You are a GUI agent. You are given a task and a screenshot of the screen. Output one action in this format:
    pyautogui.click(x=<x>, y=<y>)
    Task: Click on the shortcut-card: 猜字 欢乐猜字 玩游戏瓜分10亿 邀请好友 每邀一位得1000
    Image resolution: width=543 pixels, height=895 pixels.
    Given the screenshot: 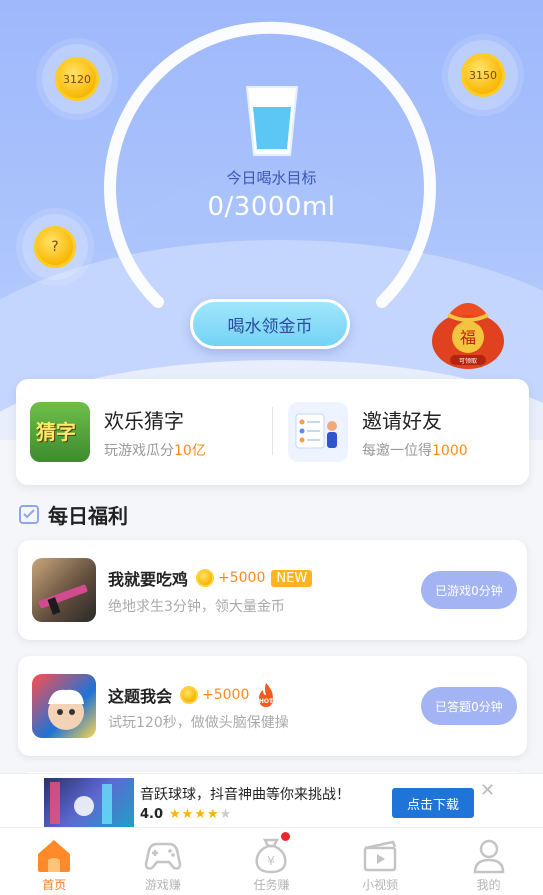 What is the action you would take?
    pyautogui.click(x=272, y=432)
    